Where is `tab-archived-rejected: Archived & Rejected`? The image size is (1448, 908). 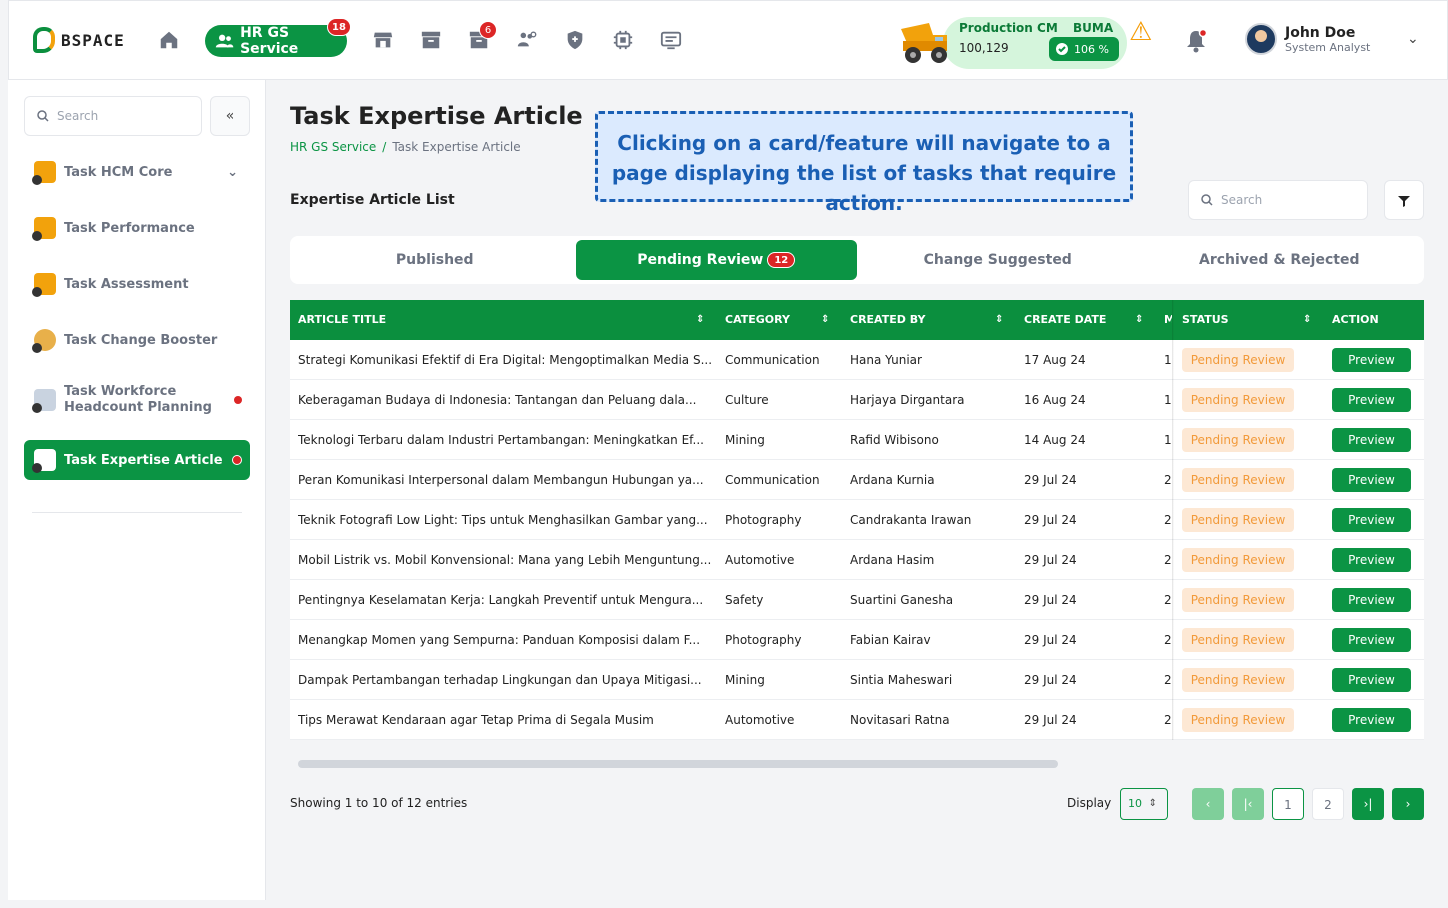 tab-archived-rejected: Archived & Rejected is located at coordinates (1280, 260).